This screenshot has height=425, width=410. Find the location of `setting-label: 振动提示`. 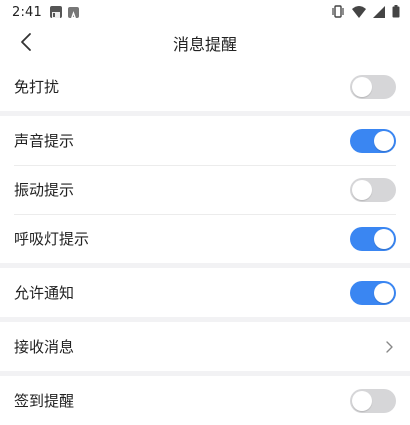

setting-label: 振动提示 is located at coordinates (44, 190).